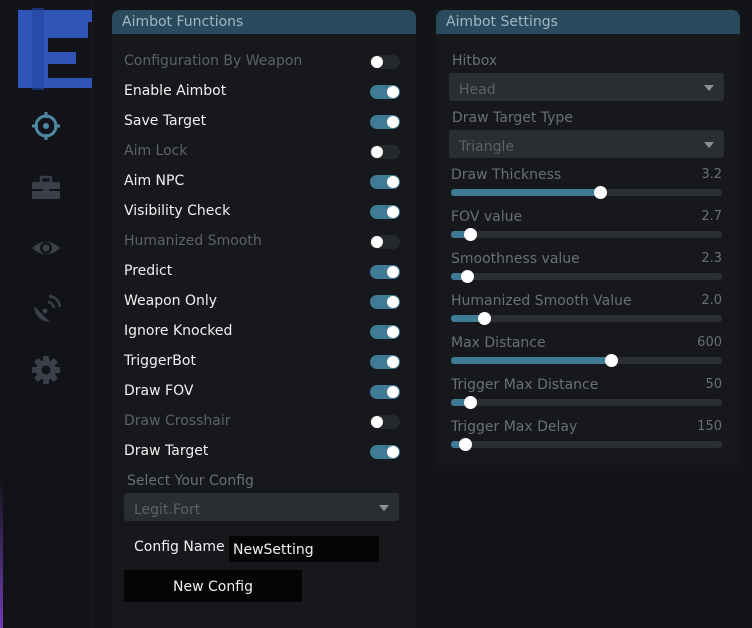 This screenshot has height=628, width=752. I want to click on slider-row: Smoothness value 2.3, so click(586, 272).